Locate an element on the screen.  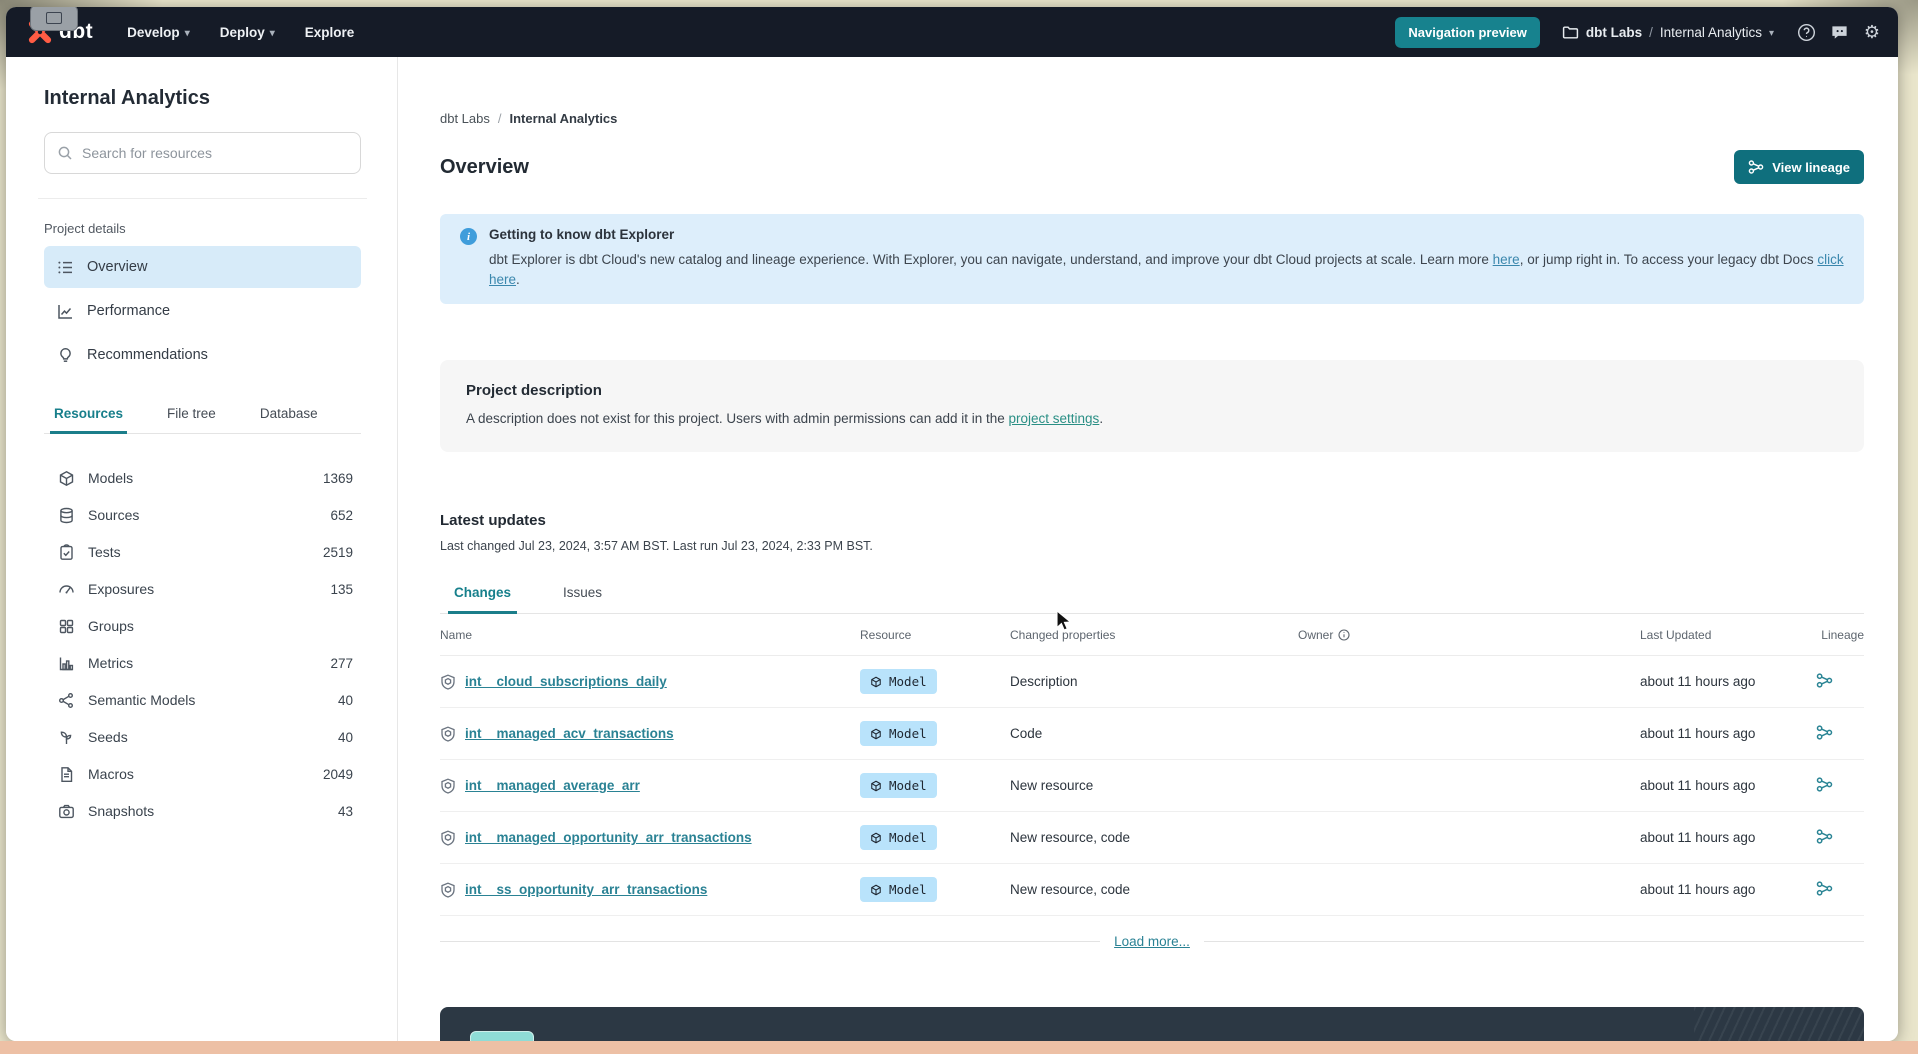
resource-count: 43 is located at coordinates (345, 811).